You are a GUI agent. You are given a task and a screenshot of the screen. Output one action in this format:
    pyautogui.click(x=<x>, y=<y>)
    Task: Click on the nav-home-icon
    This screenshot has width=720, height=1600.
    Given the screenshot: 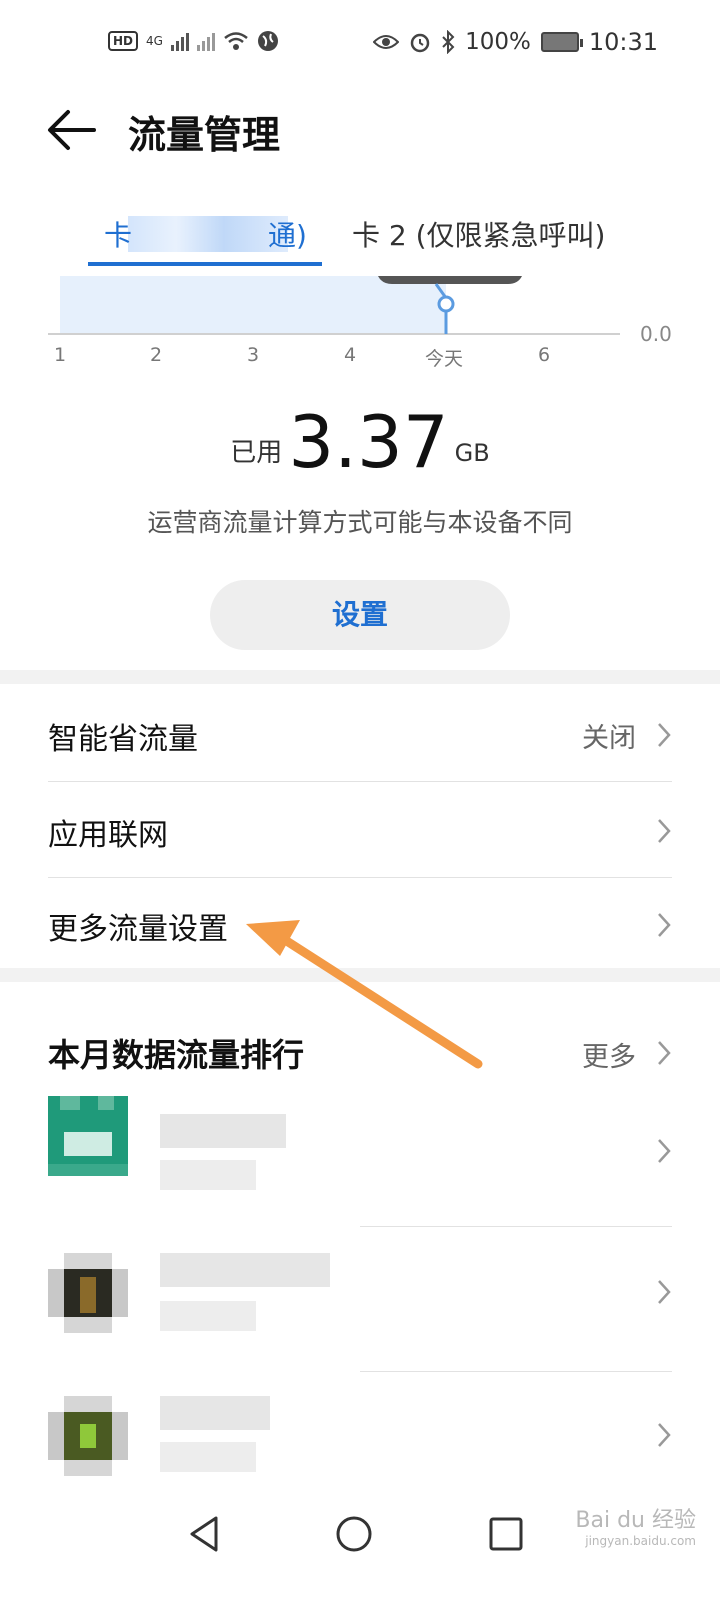 What is the action you would take?
    pyautogui.click(x=354, y=1534)
    